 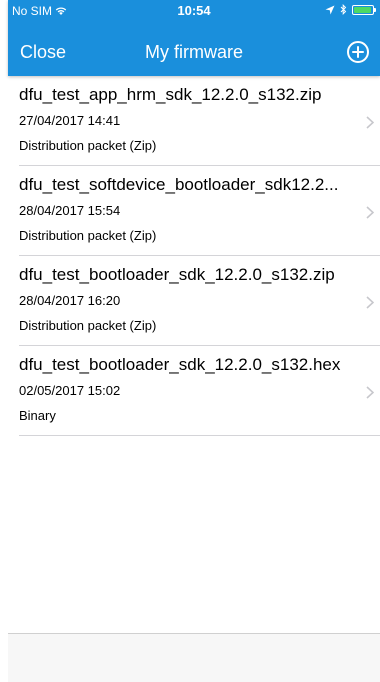 I want to click on firmware-date: 28/04/2017 15:54, so click(x=70, y=210).